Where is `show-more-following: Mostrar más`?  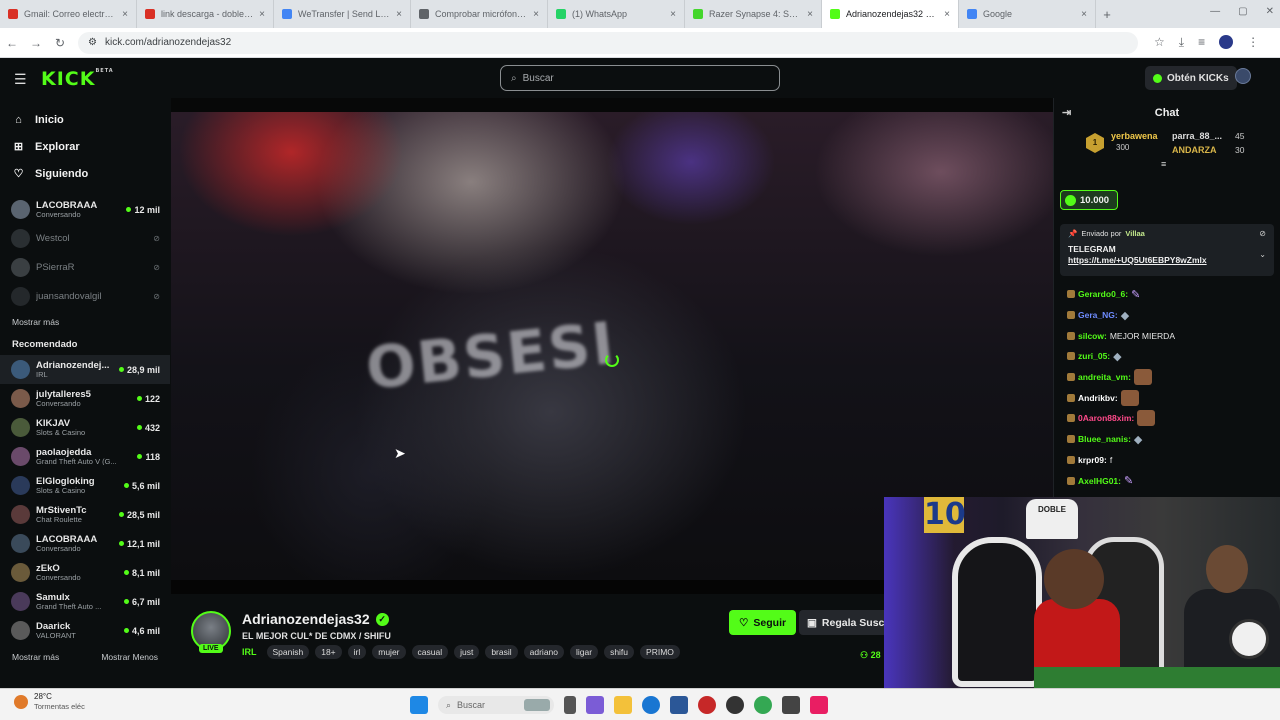 show-more-following: Mostrar más is located at coordinates (85, 322).